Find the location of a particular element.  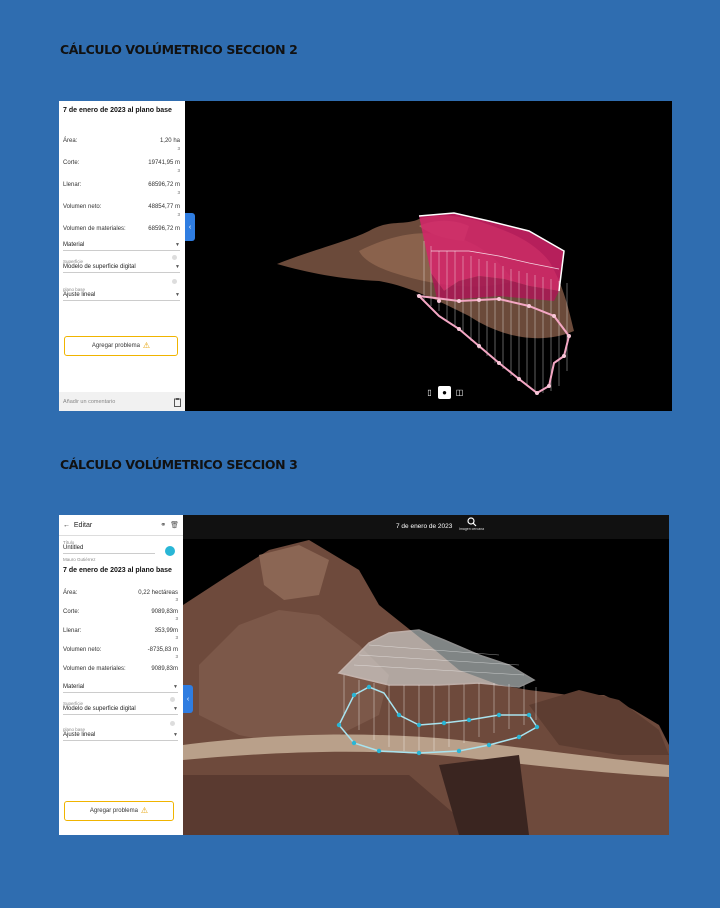

arrow-left-icon: ← is located at coordinates (66, 525).